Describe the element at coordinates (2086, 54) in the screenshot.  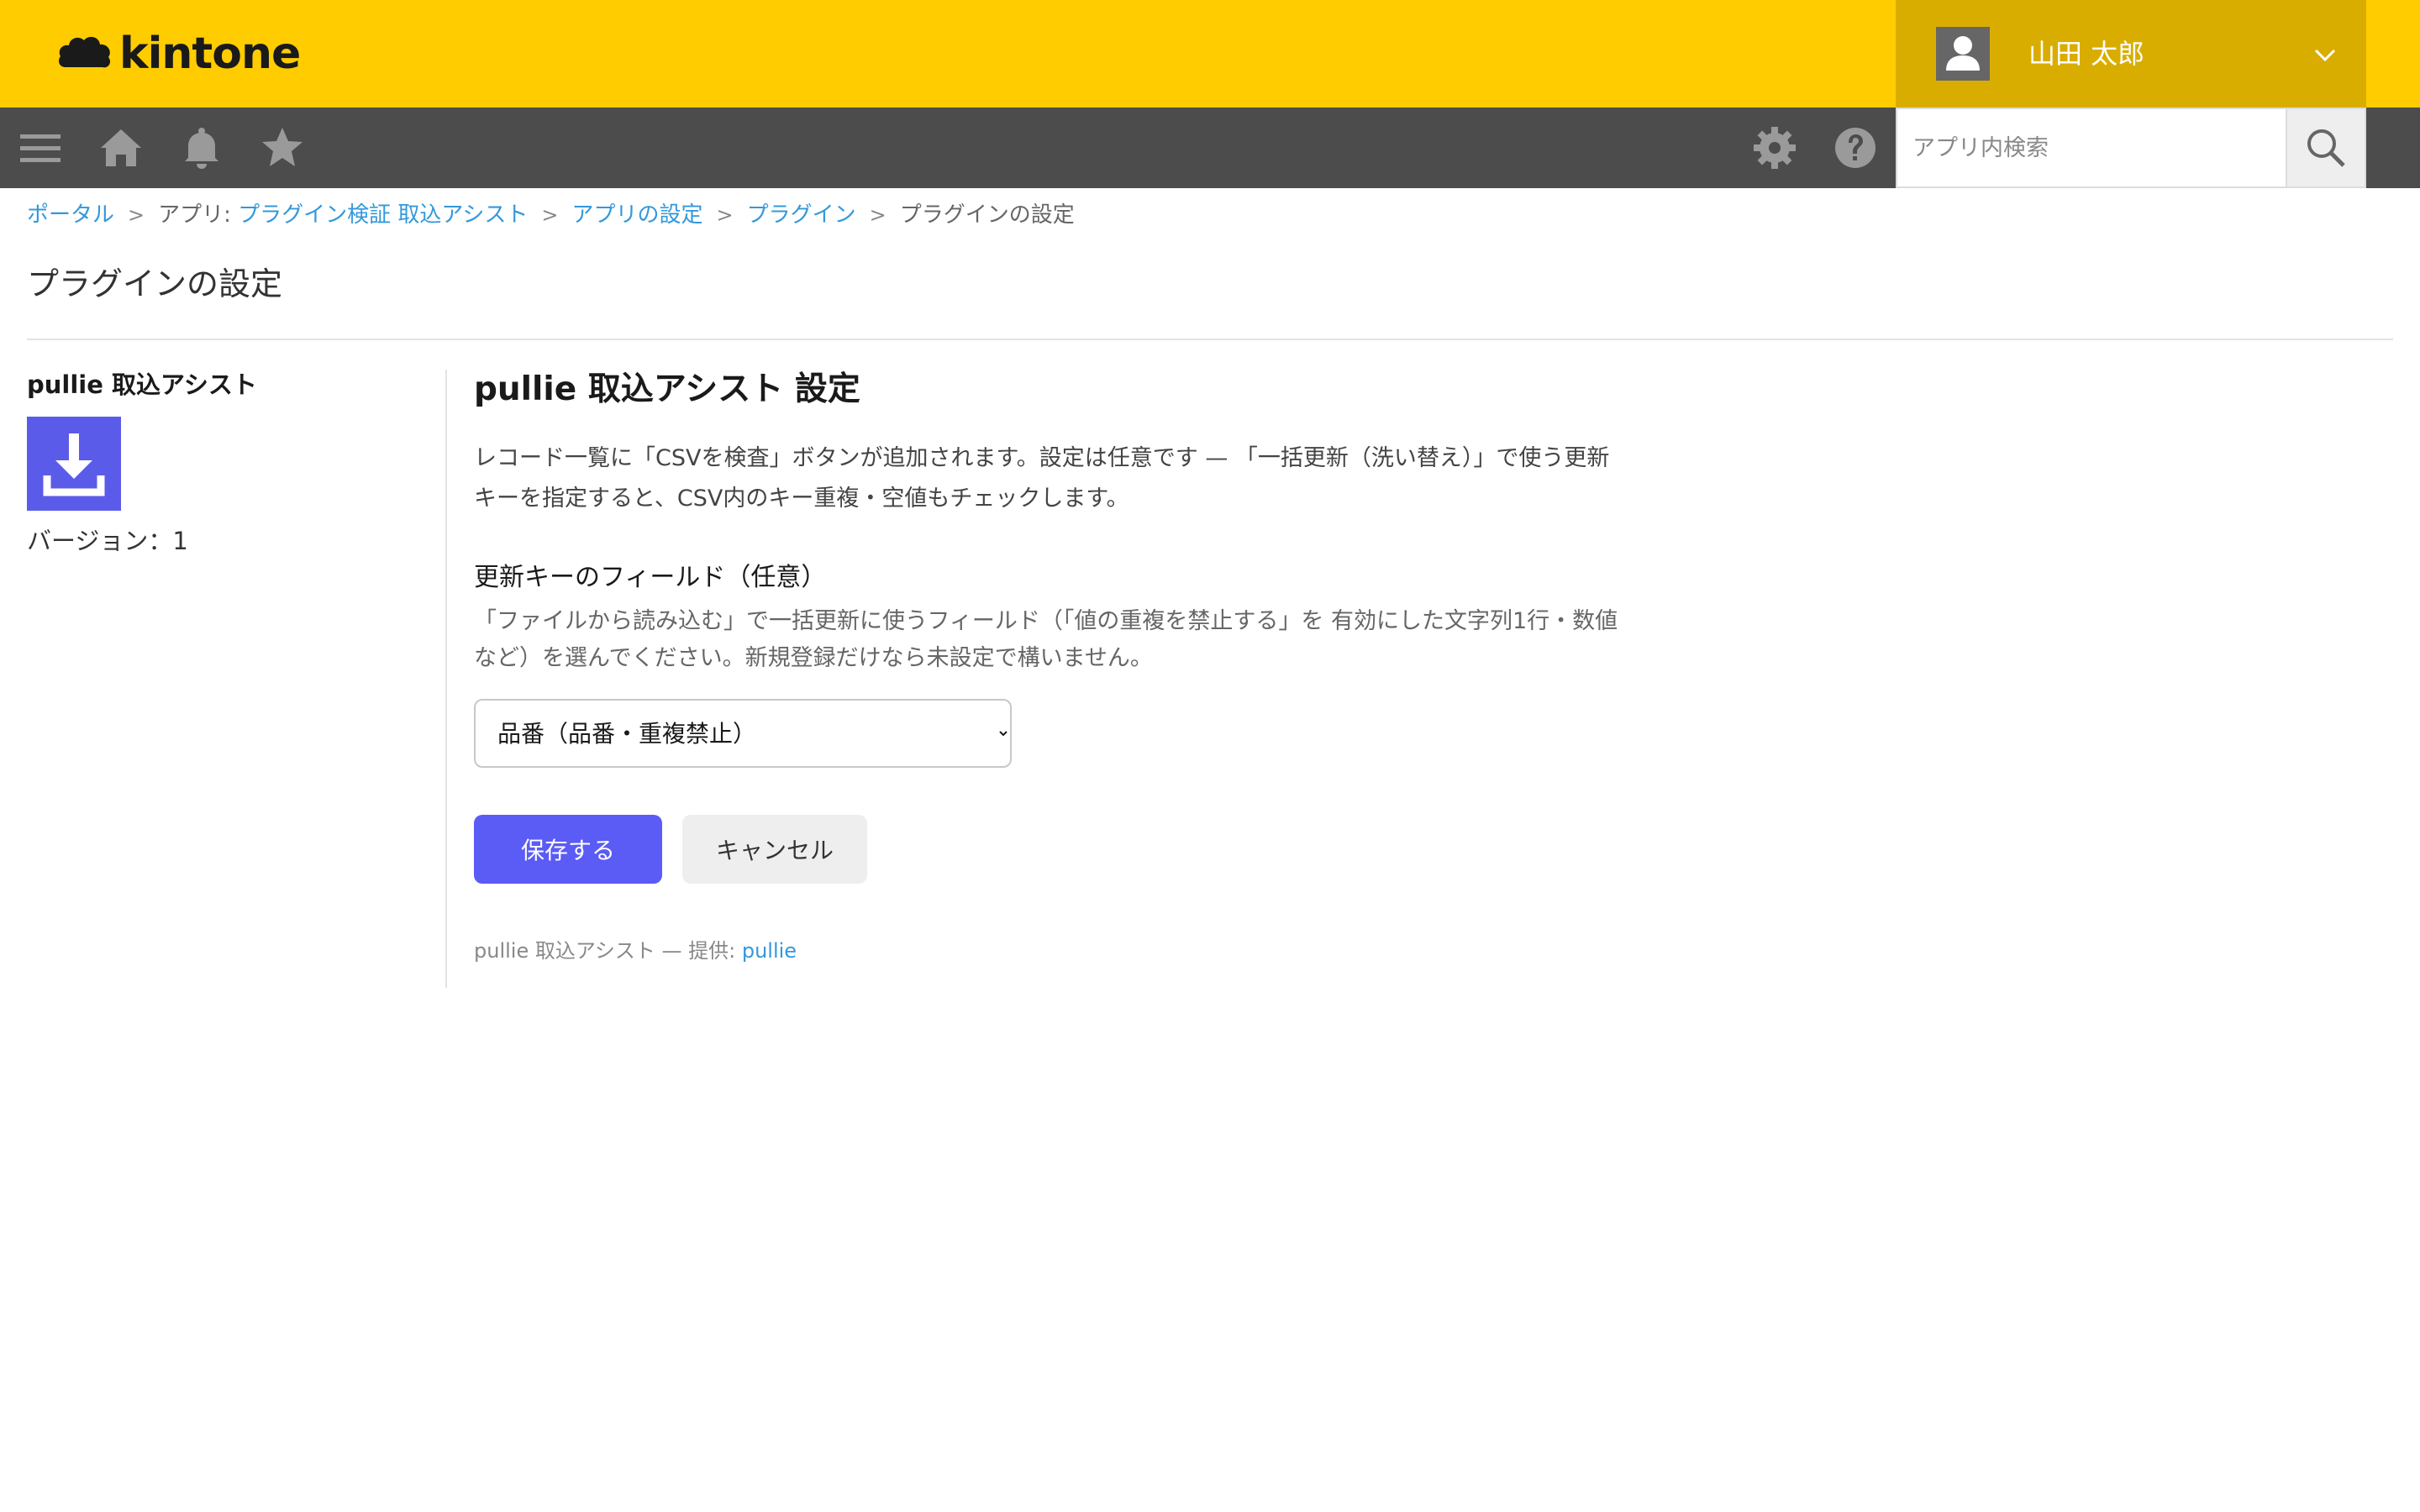
I see `user-name: 山田 太郎` at that location.